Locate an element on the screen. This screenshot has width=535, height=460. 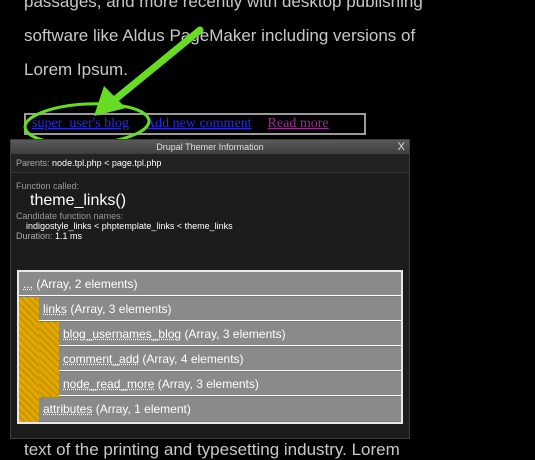
tree-key: attributes is located at coordinates (68, 409).